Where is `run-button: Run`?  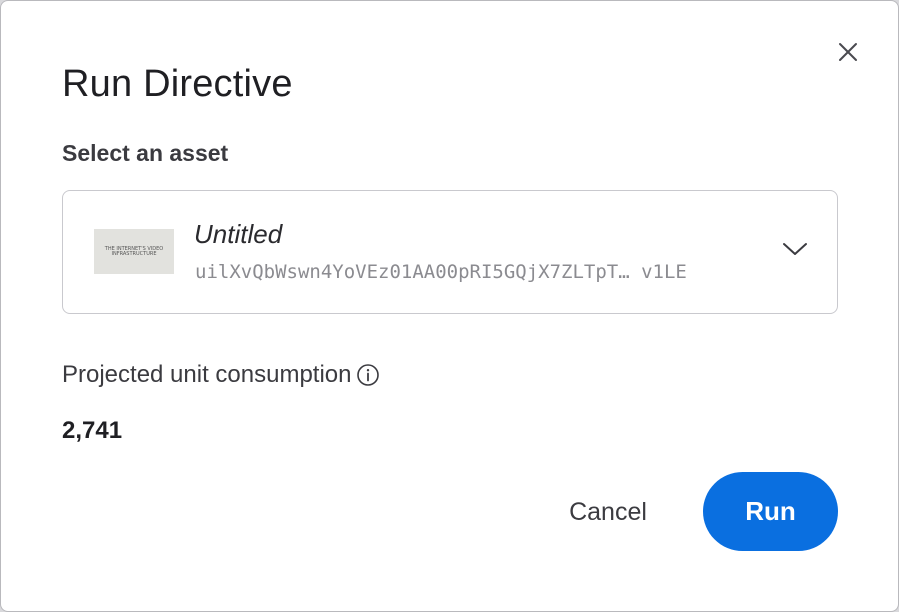 run-button: Run is located at coordinates (770, 511).